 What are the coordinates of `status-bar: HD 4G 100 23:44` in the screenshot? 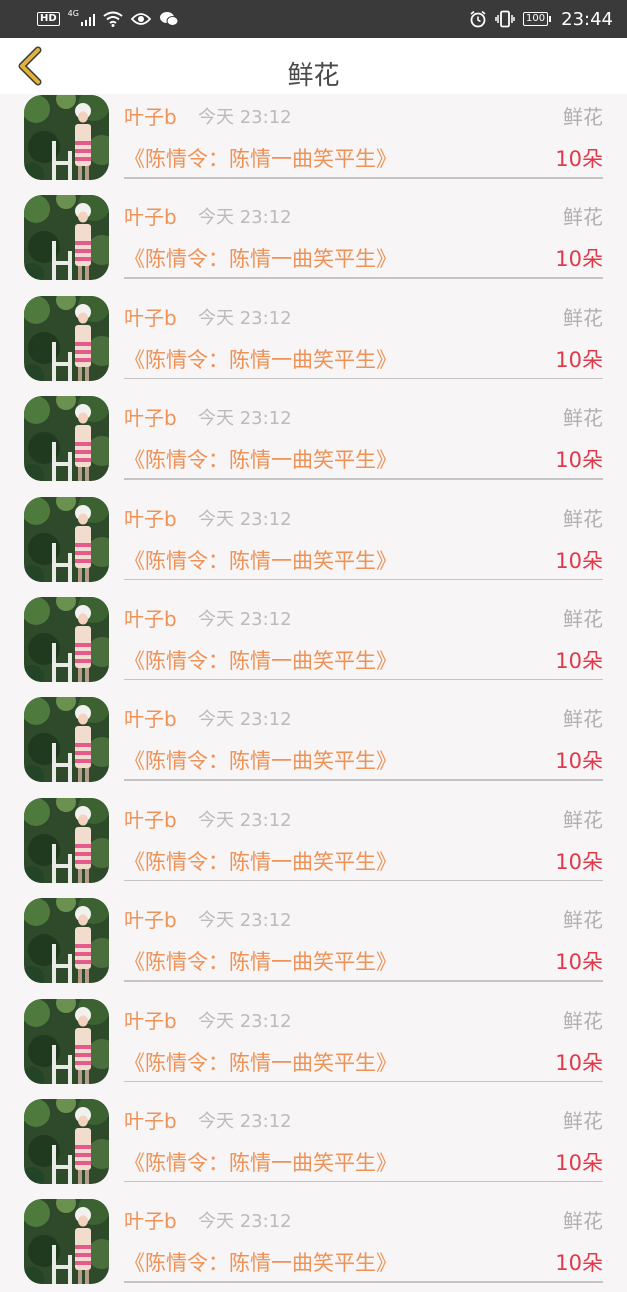 It's located at (313, 19).